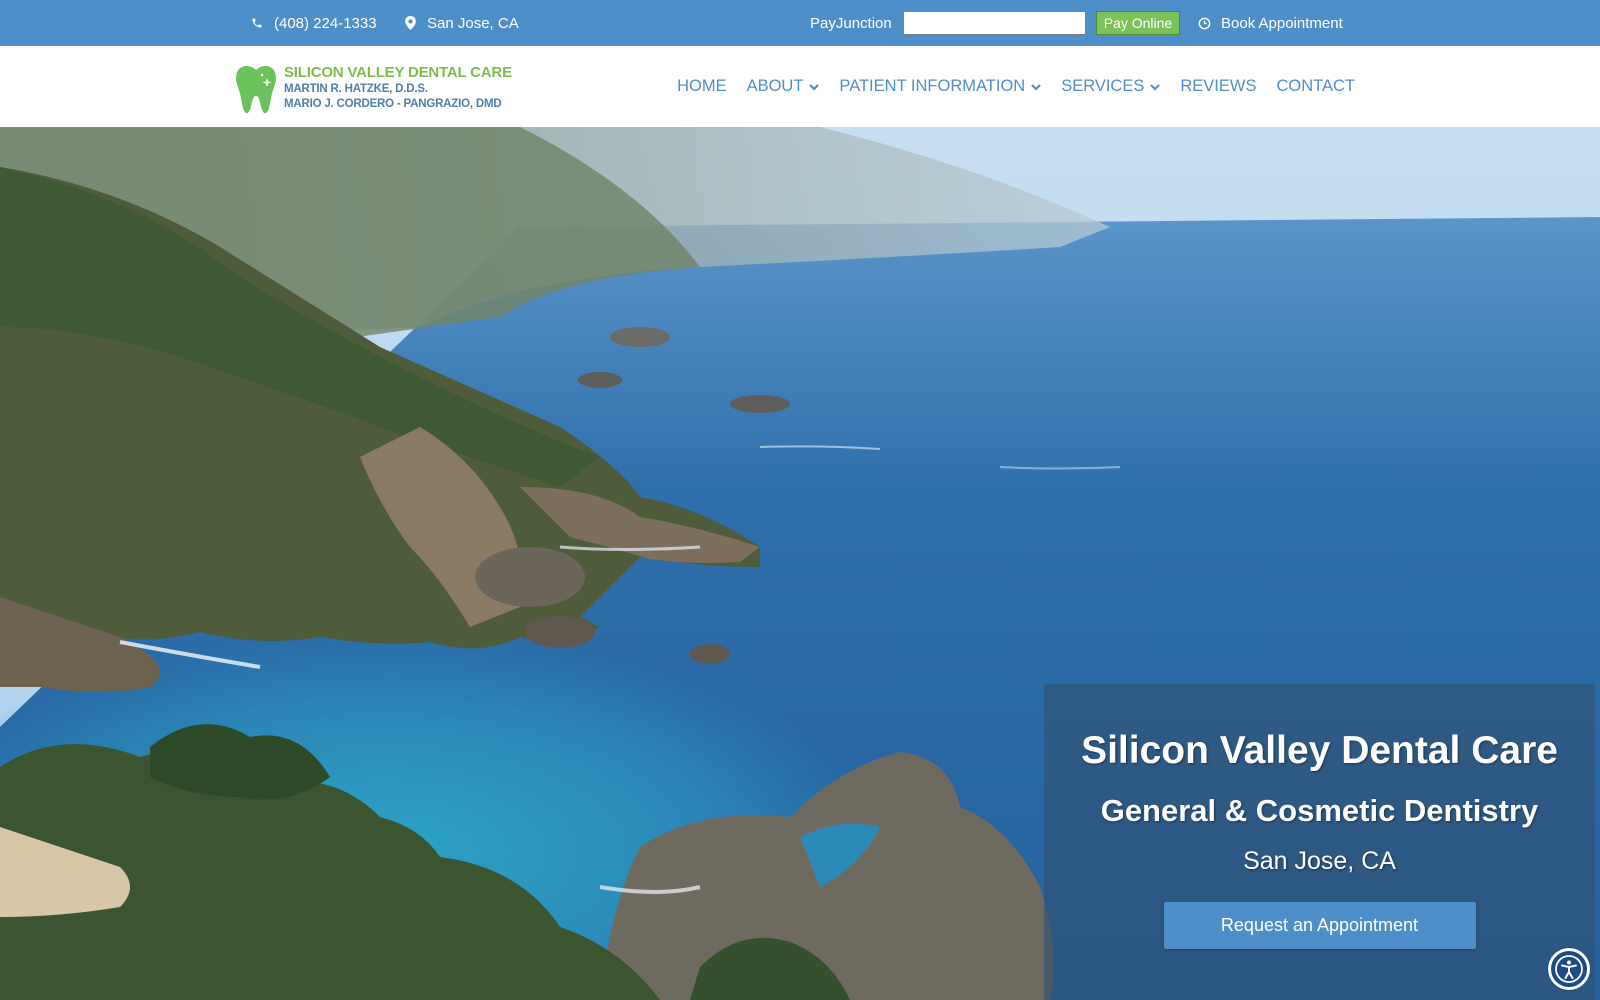  I want to click on nav-home: HOME, so click(702, 86).